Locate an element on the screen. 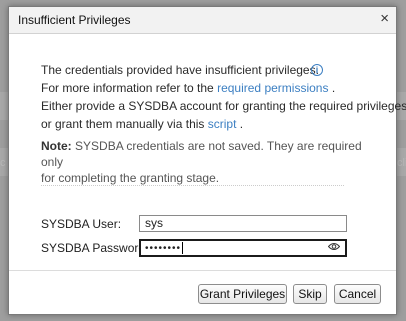 This screenshot has height=321, width=406. background-text-right: clic is located at coordinates (401, 163).